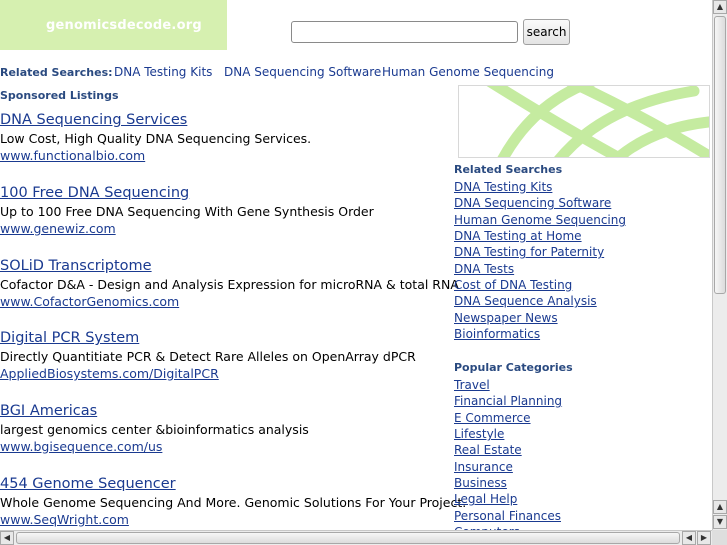 This screenshot has height=545, width=727. Describe the element at coordinates (472, 385) in the screenshot. I see `sidebar-category-link: Travel` at that location.